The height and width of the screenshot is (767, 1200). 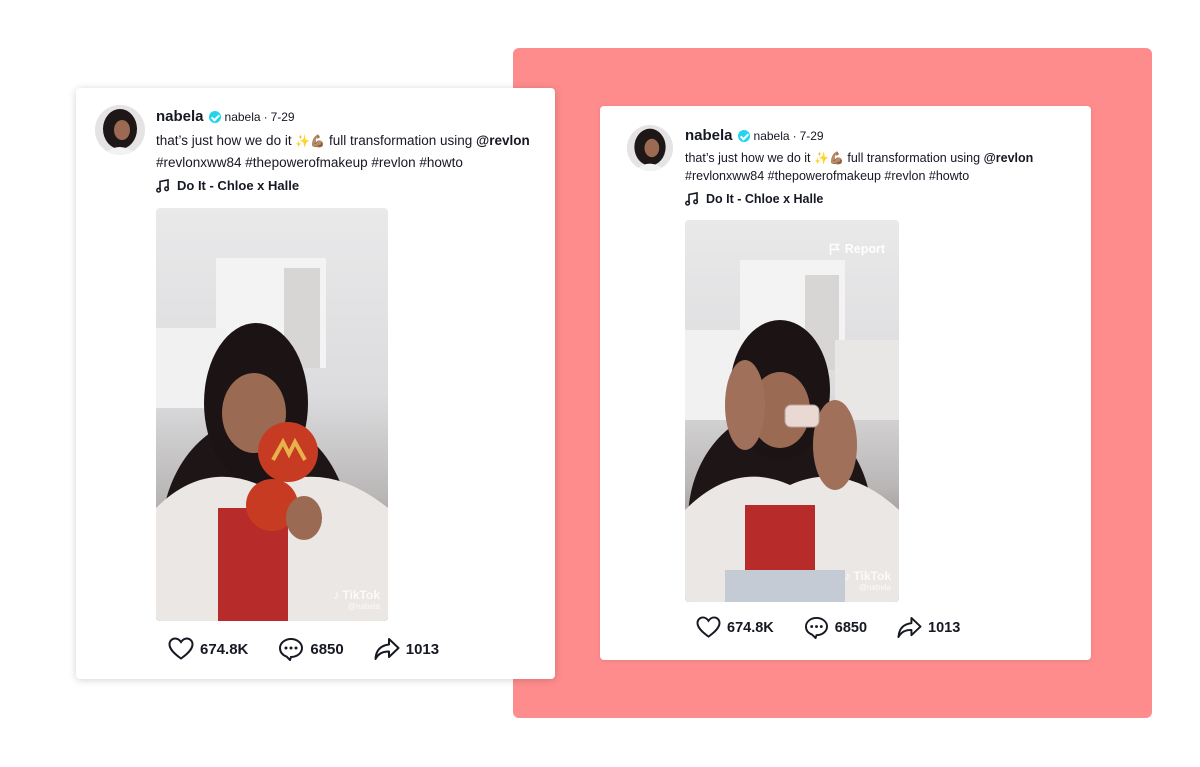 What do you see at coordinates (834, 249) in the screenshot?
I see `flag-icon` at bounding box center [834, 249].